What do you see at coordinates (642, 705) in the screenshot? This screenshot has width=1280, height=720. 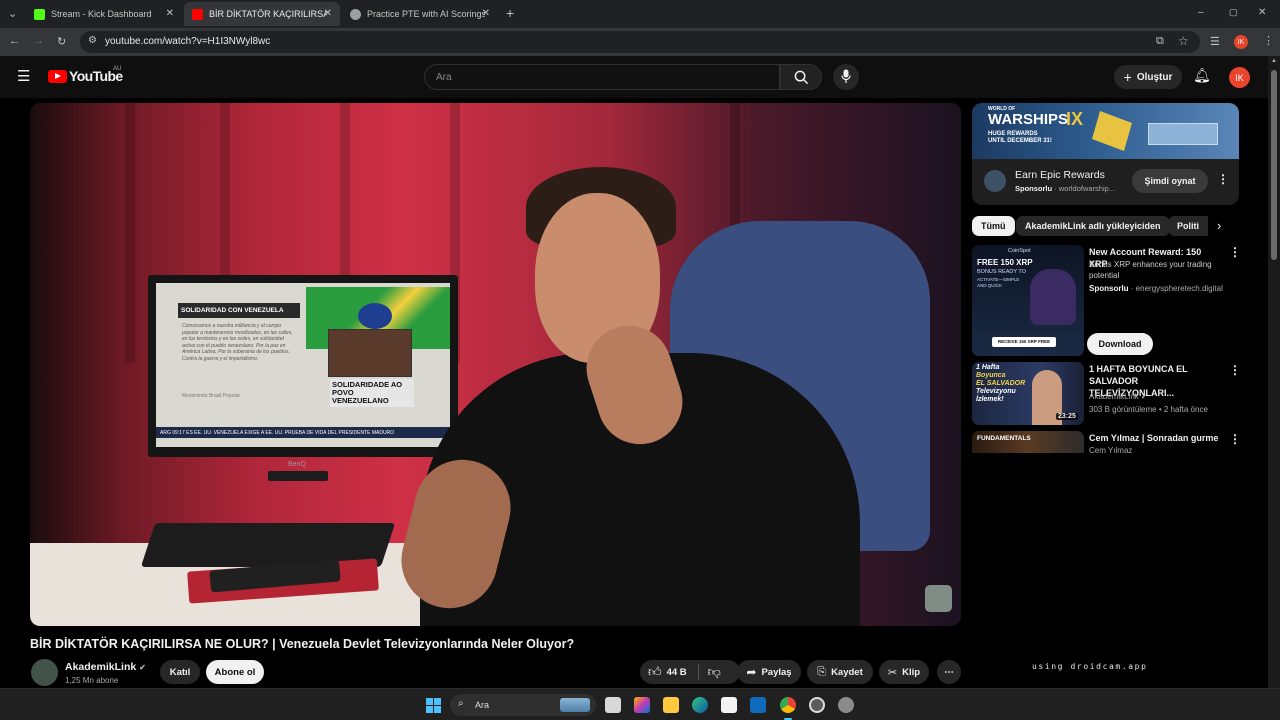 I see `copilot-icon` at bounding box center [642, 705].